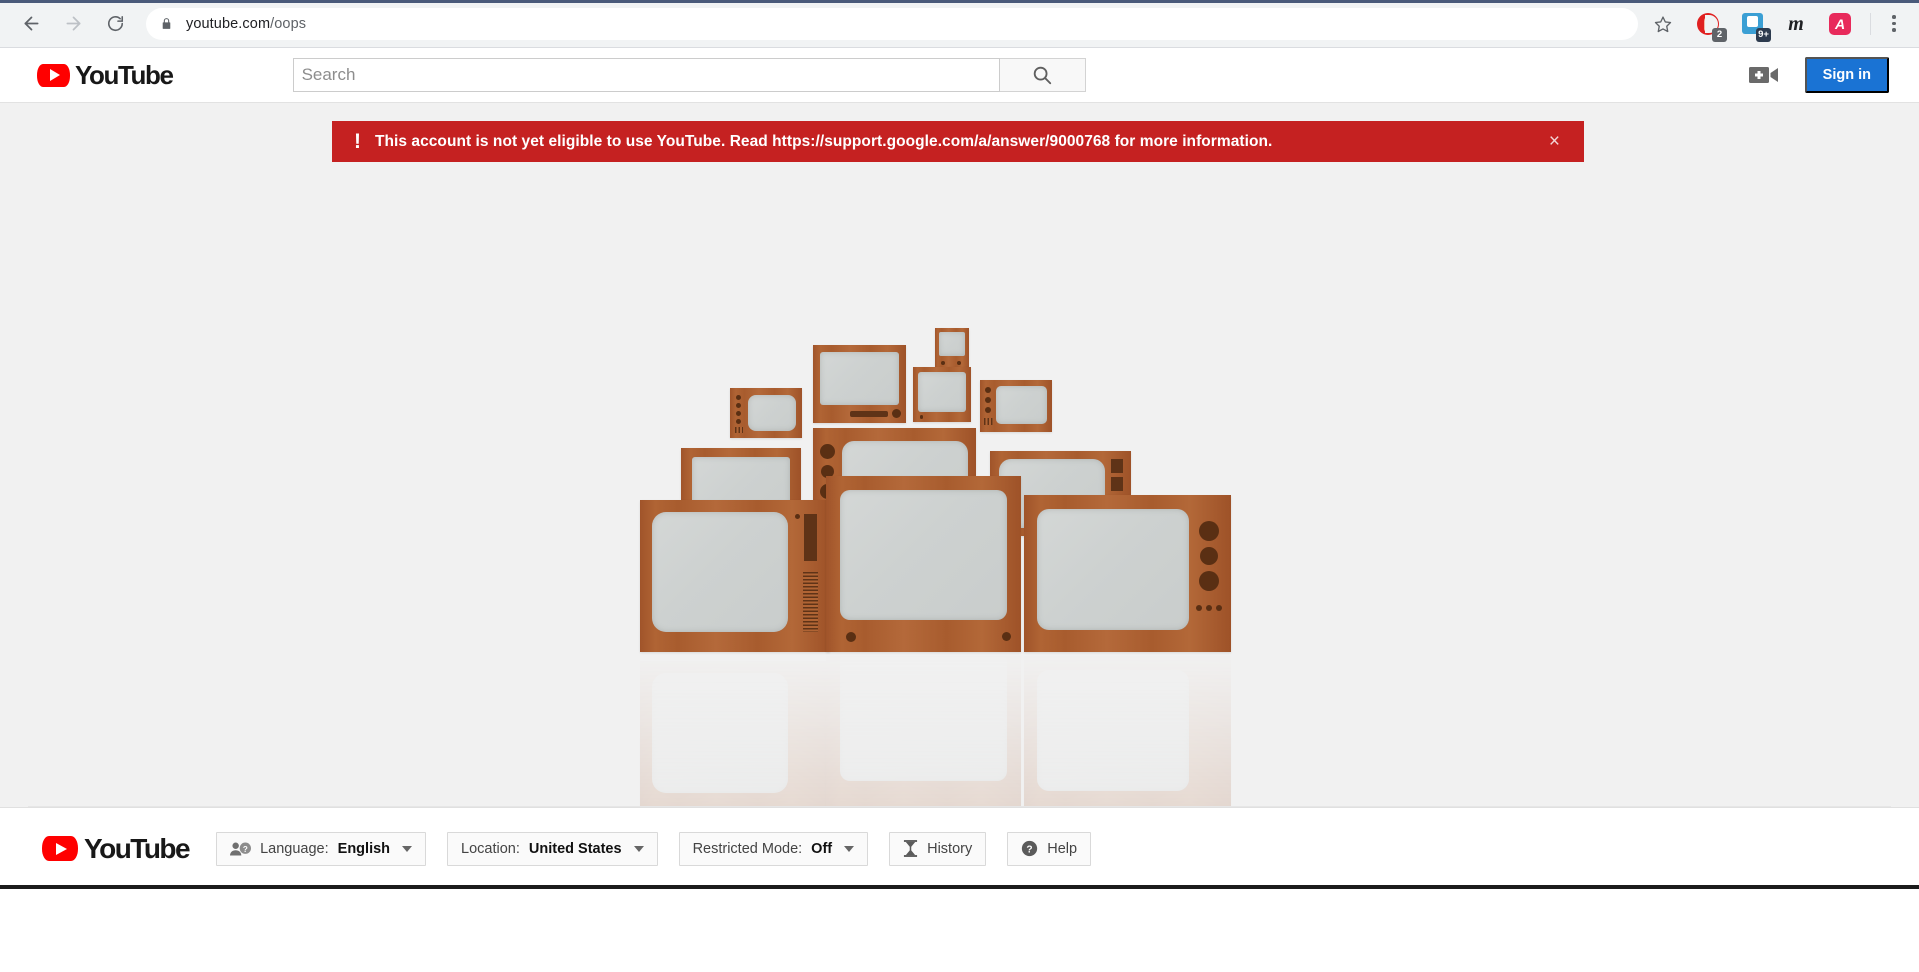 The height and width of the screenshot is (972, 1919). Describe the element at coordinates (765, 413) in the screenshot. I see `tv-left-knobs` at that location.